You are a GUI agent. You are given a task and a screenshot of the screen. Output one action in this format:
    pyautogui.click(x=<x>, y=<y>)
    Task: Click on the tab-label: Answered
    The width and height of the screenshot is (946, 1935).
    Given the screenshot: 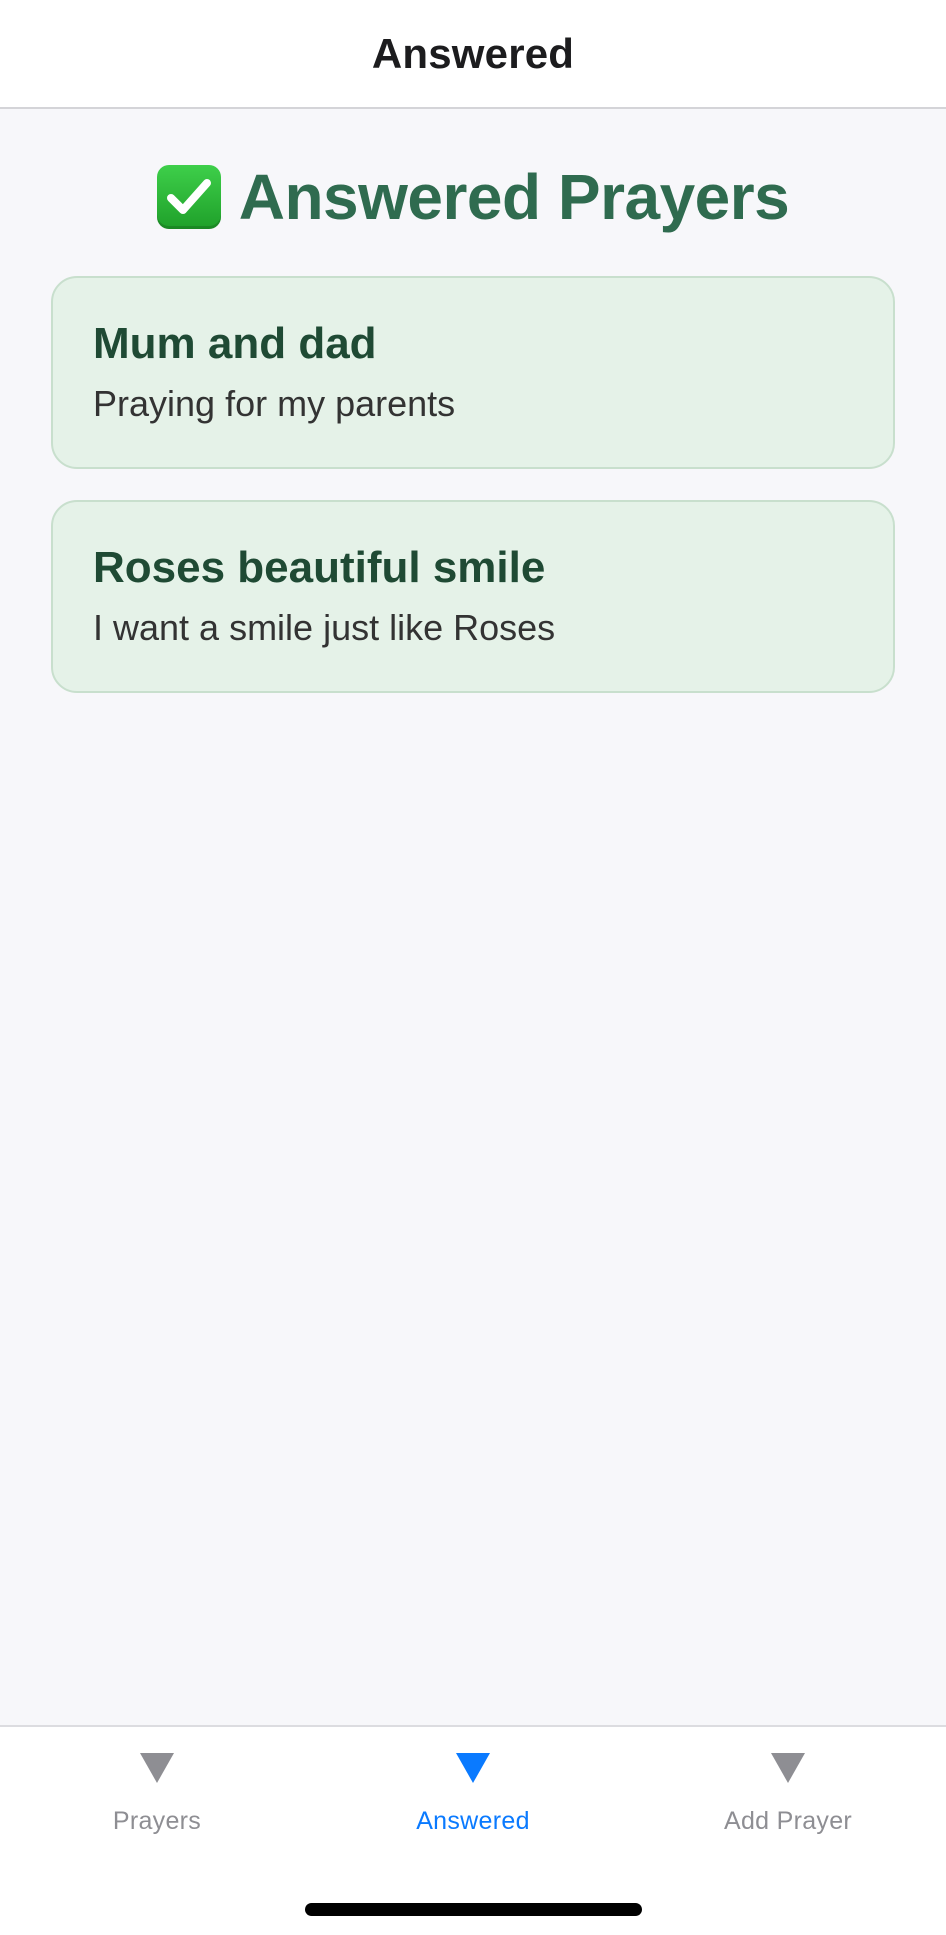 What is the action you would take?
    pyautogui.click(x=473, y=1821)
    